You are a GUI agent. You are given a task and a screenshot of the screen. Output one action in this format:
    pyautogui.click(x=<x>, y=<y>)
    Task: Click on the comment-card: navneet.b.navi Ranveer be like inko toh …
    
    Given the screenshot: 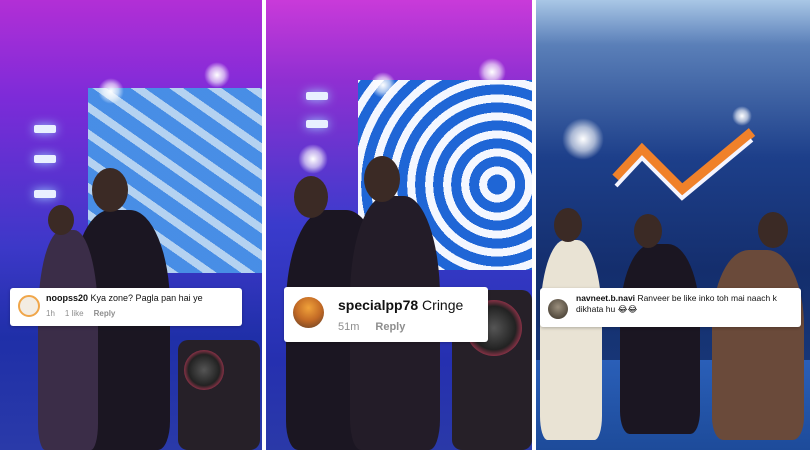 What is the action you would take?
    pyautogui.click(x=670, y=307)
    